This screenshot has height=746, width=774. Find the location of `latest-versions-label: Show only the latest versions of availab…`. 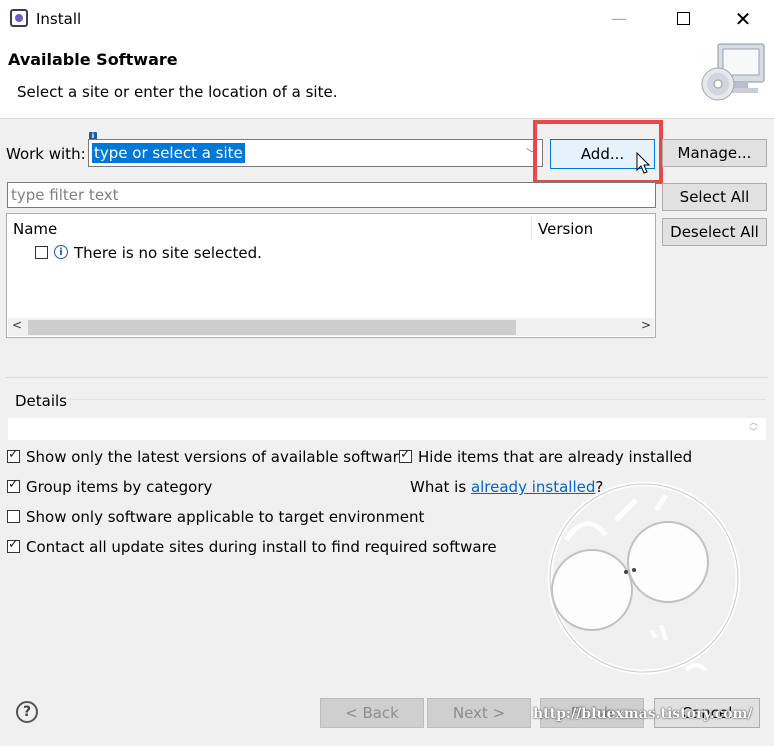

latest-versions-label: Show only the latest versions of availab… is located at coordinates (217, 457).